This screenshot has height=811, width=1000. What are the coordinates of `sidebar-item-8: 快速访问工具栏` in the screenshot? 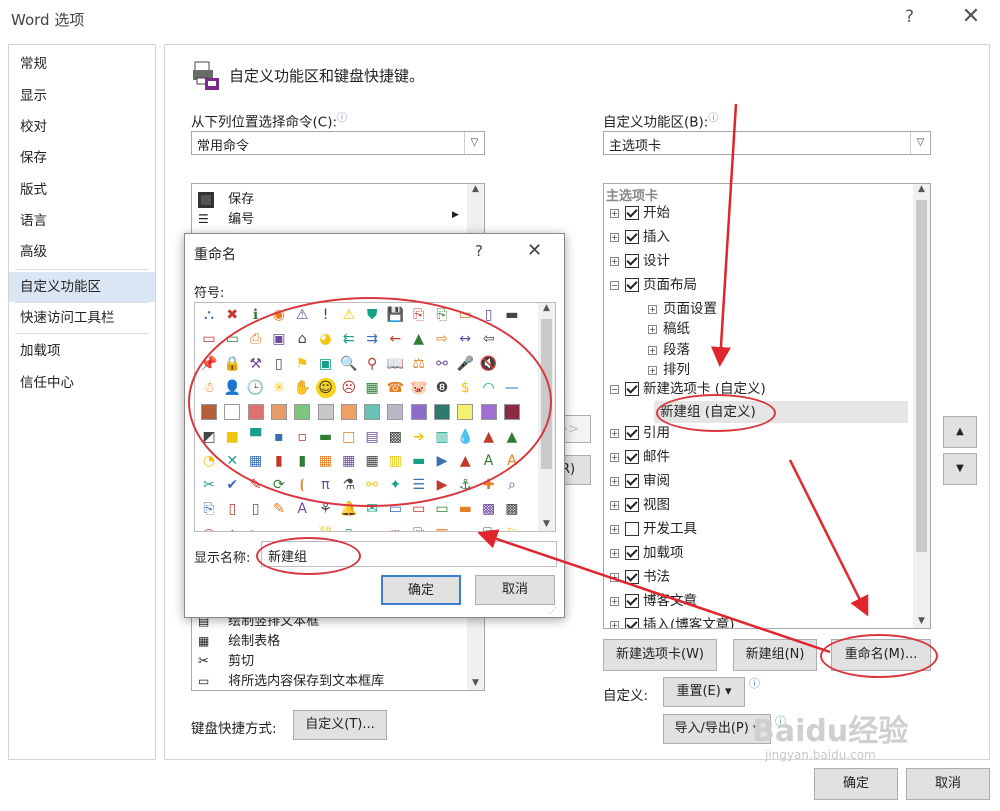 It's located at (82, 318).